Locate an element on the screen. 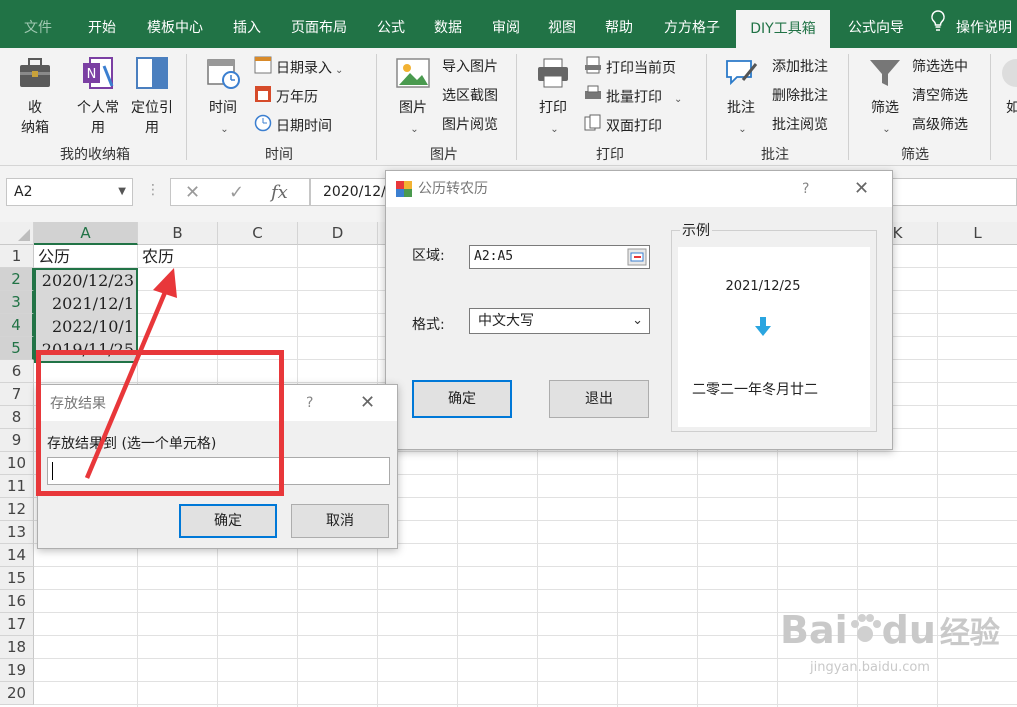  tab-tell-me: 操作说明 is located at coordinates (973, 24).